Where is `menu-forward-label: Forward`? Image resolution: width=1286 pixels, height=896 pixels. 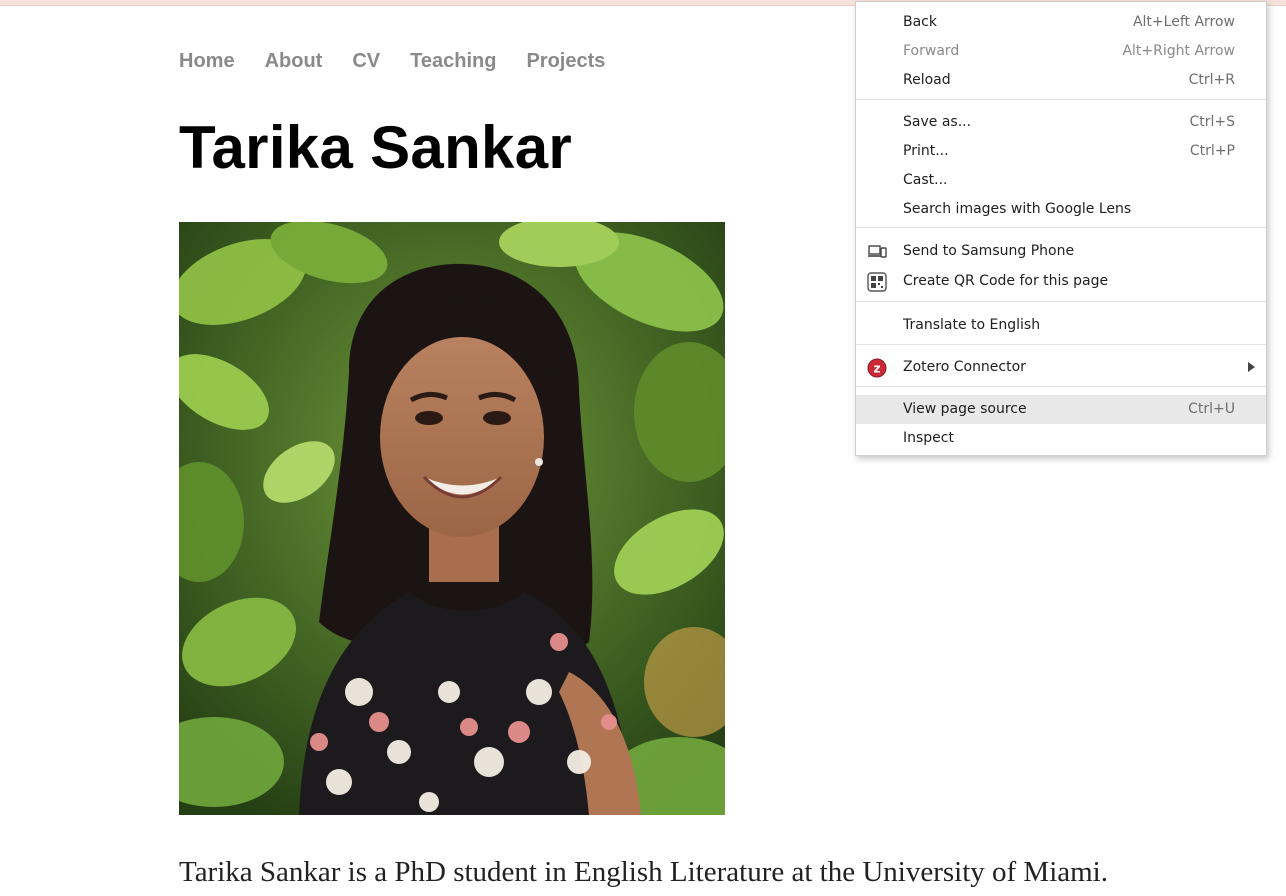
menu-forward-label: Forward is located at coordinates (931, 51).